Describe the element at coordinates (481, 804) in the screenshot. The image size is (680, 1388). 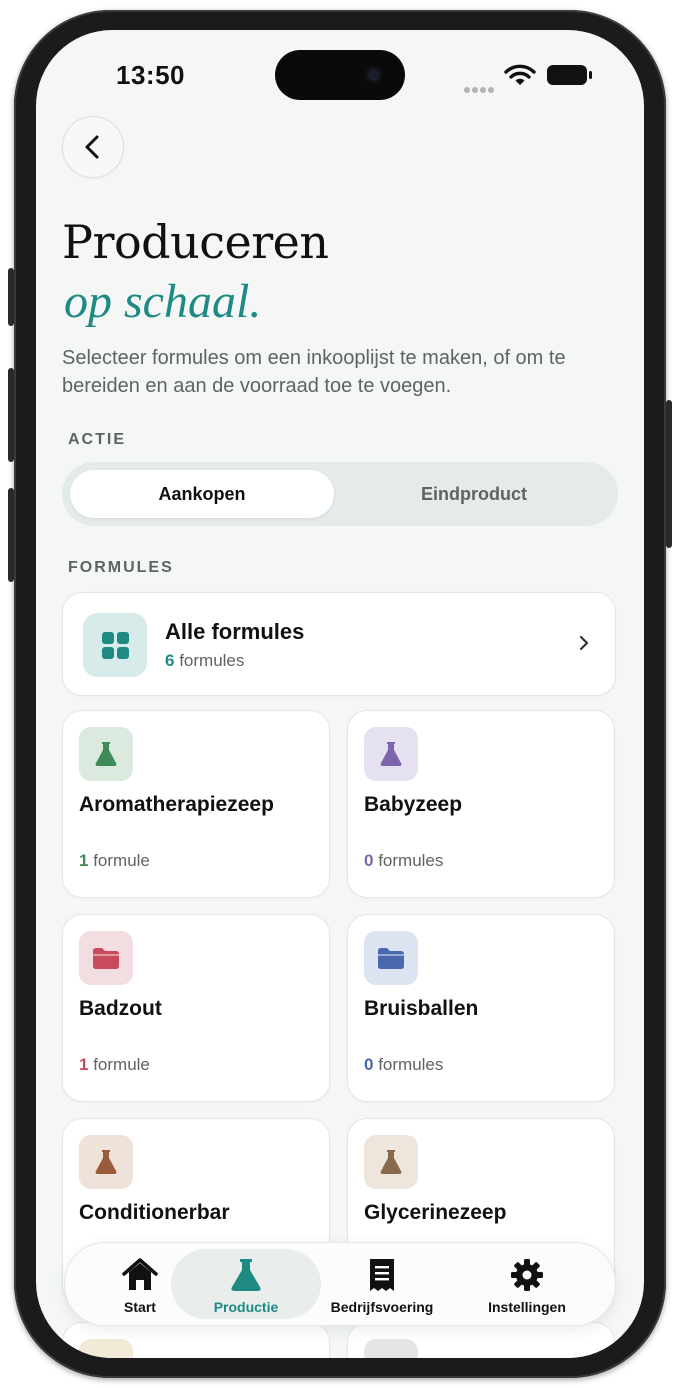
I see `category-card-babyzeep: Babyzeep 0 formules` at that location.